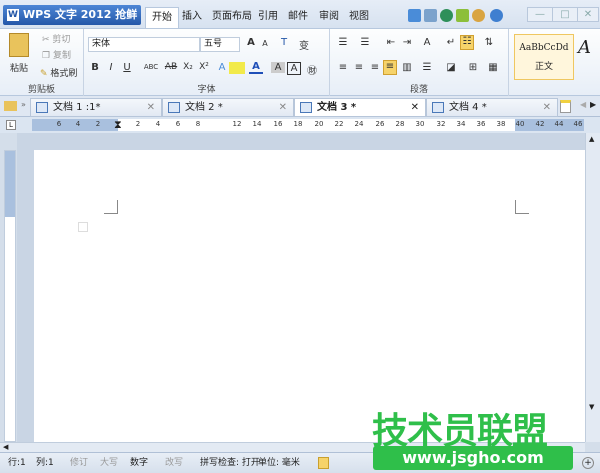  What do you see at coordinates (45, 463) in the screenshot?
I see `status-col: 列:1` at bounding box center [45, 463].